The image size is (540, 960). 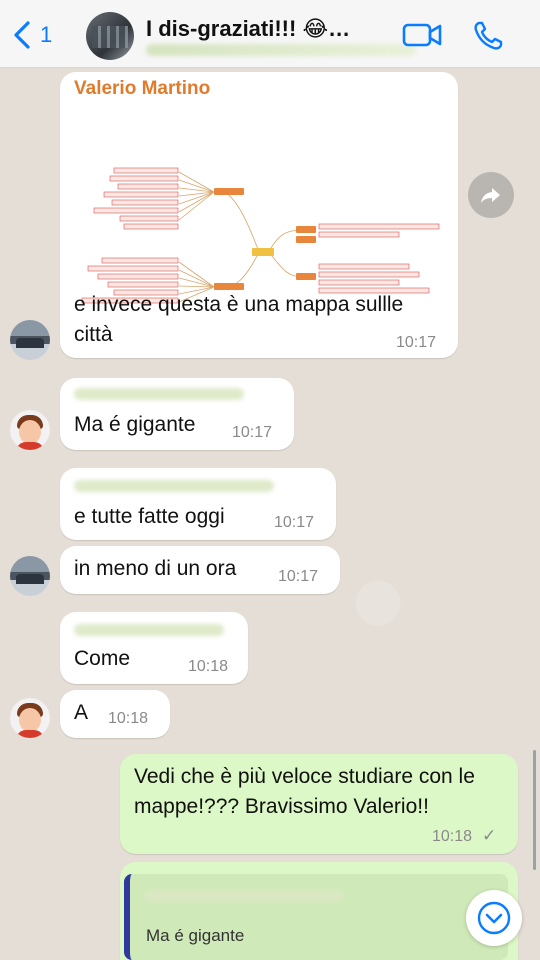 I want to click on message-bubble: Ma é gigante 10:17, so click(x=177, y=414).